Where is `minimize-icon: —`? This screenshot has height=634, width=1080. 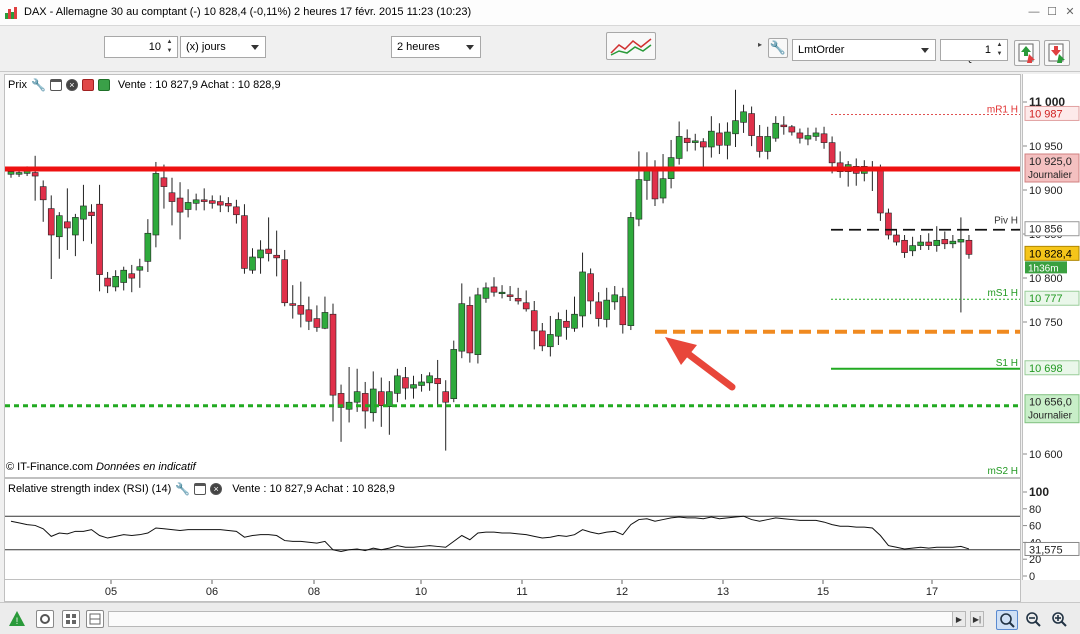 minimize-icon: — is located at coordinates (1034, 12).